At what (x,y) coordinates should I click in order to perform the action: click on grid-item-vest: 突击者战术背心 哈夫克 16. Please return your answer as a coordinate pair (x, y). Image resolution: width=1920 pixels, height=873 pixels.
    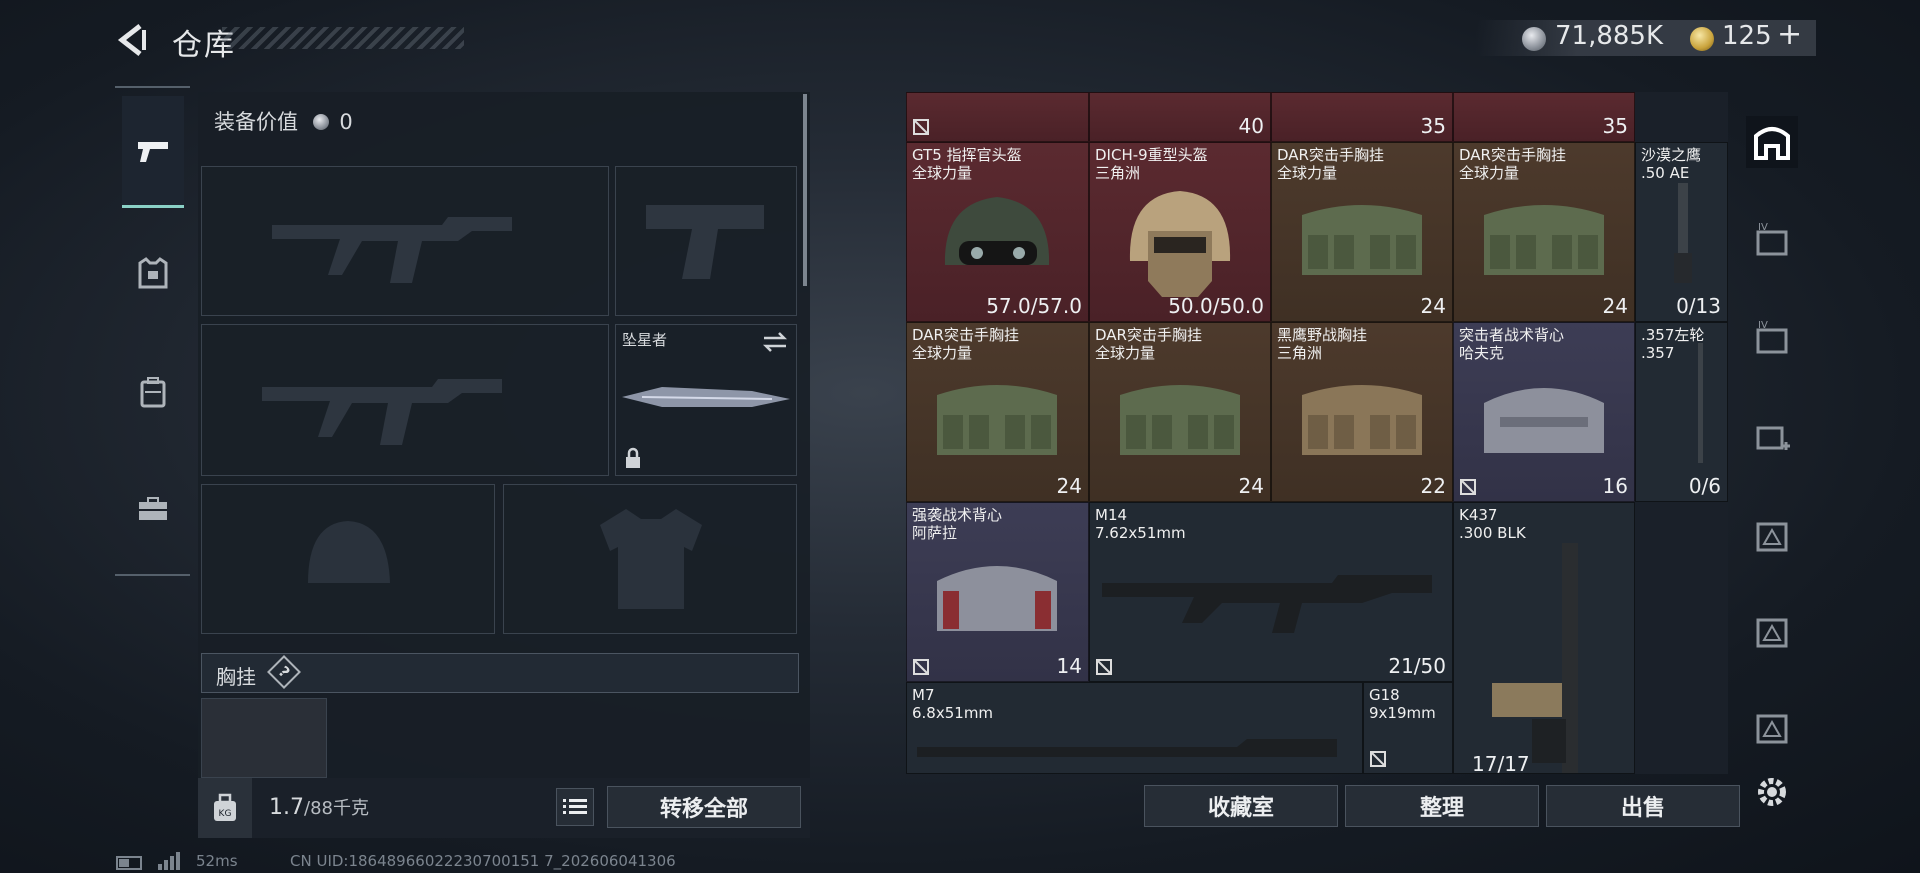
    Looking at the image, I should click on (1544, 412).